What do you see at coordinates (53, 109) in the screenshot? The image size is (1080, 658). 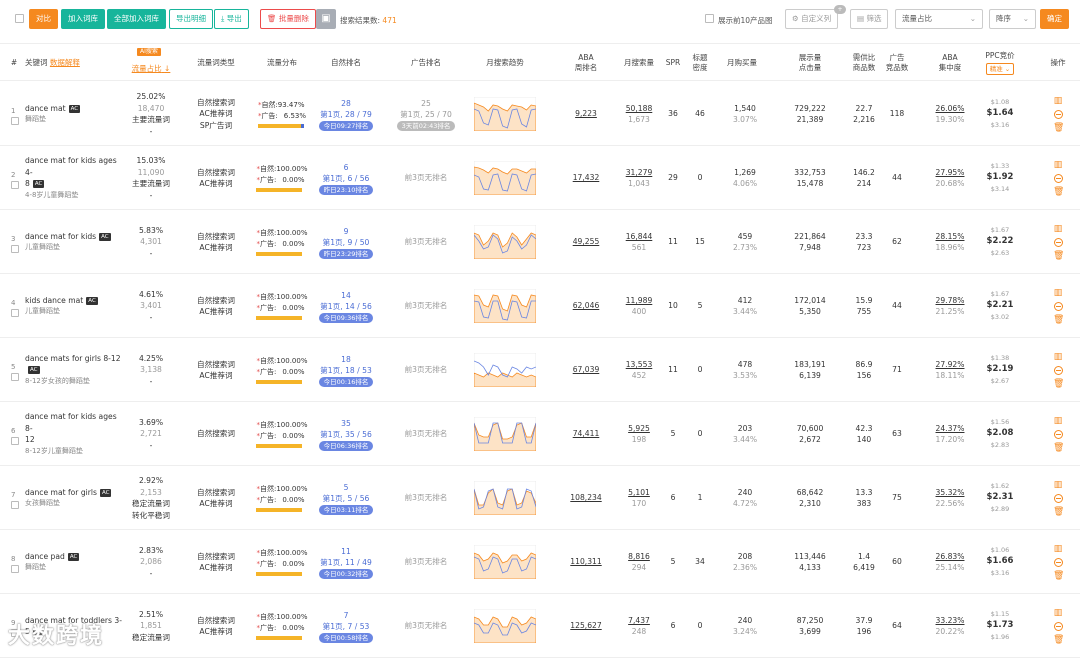 I see `keyword-text: dance mat AC` at bounding box center [53, 109].